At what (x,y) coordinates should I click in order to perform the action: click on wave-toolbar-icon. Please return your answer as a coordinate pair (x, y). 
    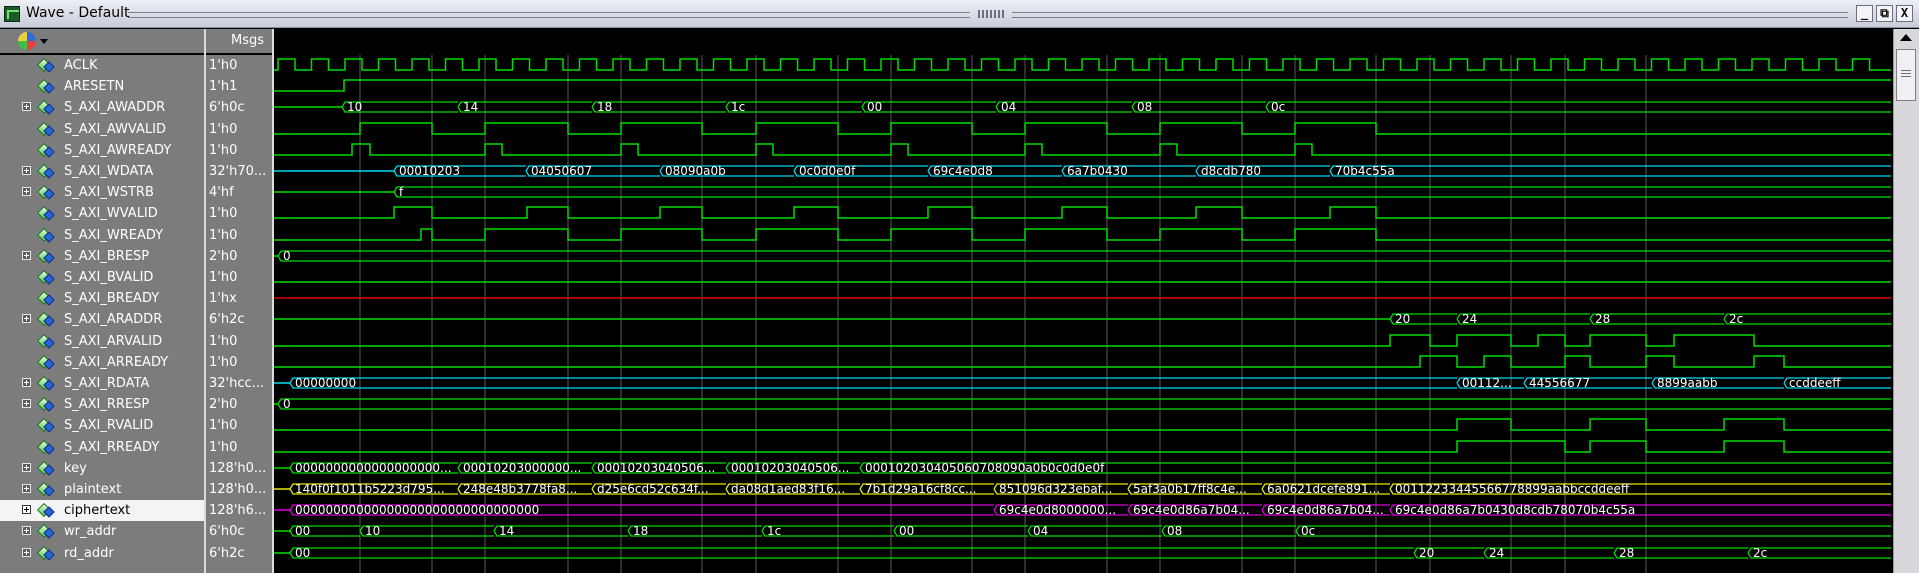
    Looking at the image, I should click on (27, 41).